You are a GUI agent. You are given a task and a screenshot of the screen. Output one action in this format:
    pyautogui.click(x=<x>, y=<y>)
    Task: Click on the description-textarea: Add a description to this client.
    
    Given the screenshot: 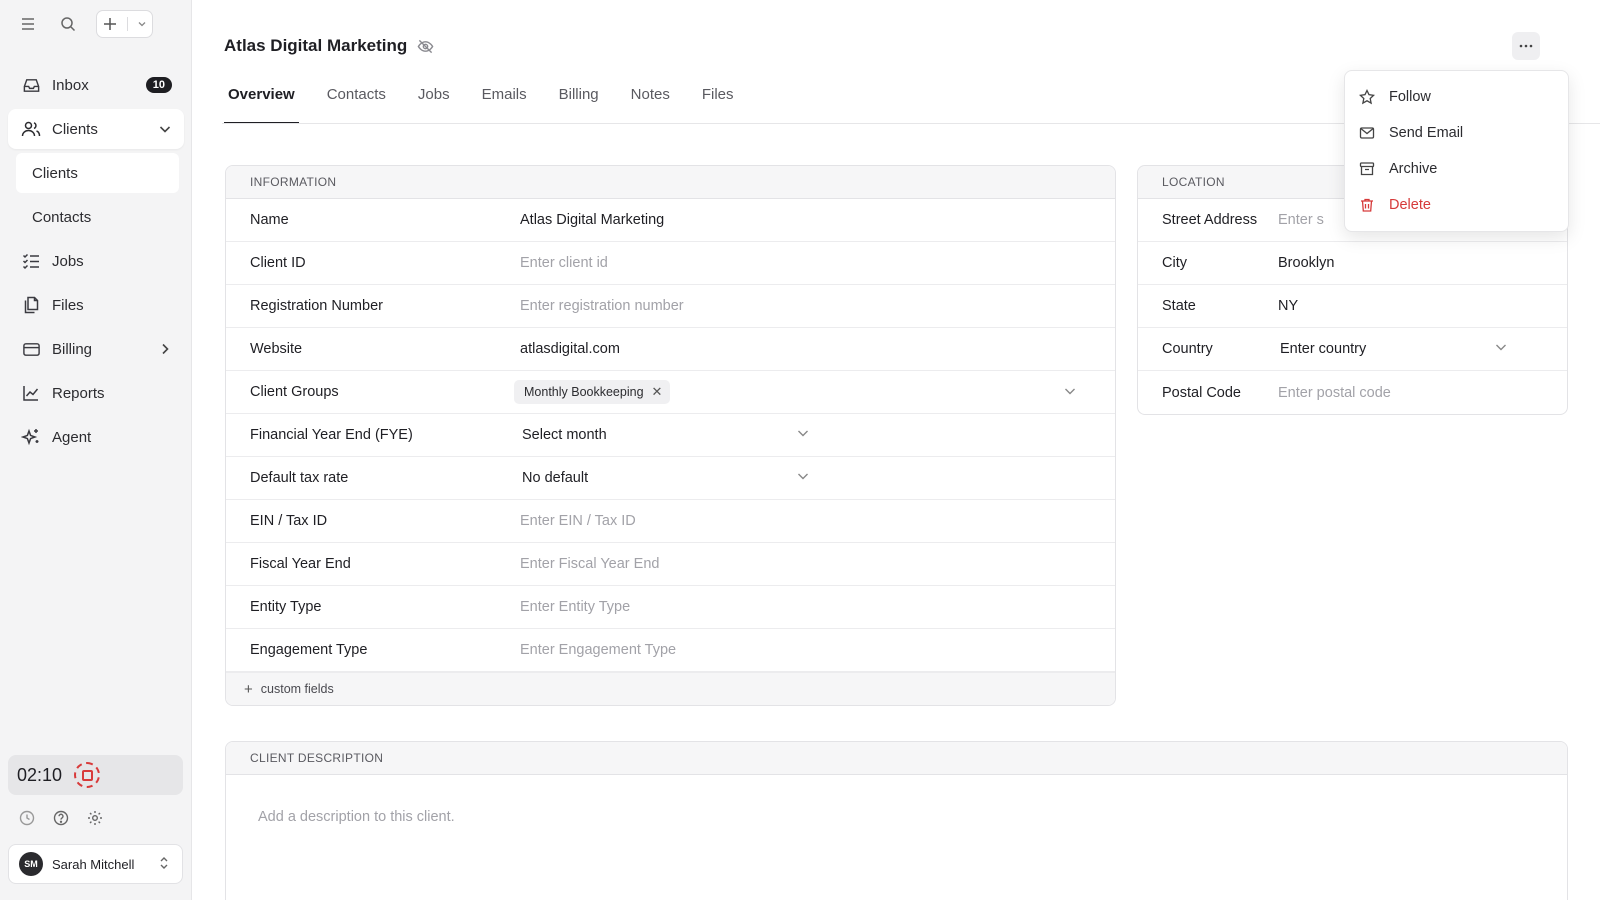 What is the action you would take?
    pyautogui.click(x=896, y=817)
    